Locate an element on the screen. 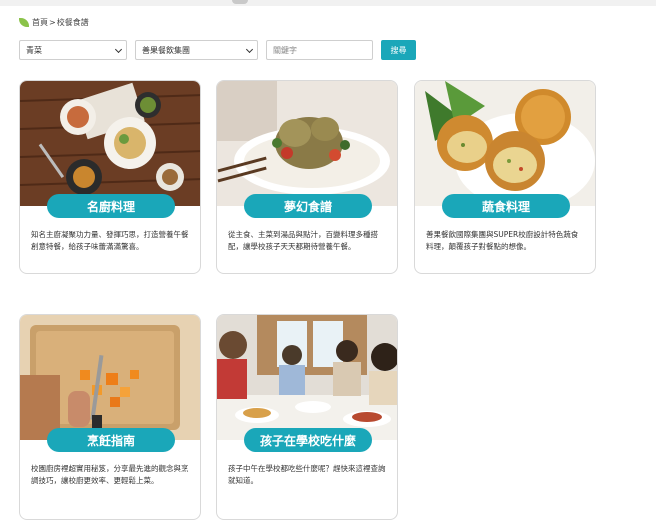  breadcrumb-current: 校餐食譜 is located at coordinates (72, 22).